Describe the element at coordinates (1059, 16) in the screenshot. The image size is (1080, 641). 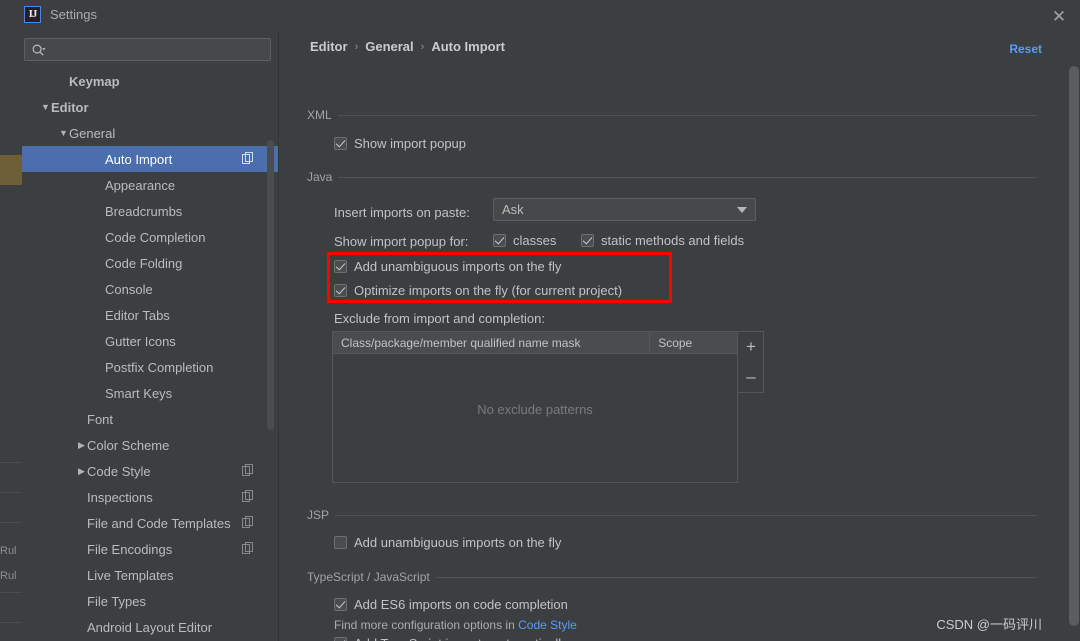
I see `close-icon: ✕` at that location.